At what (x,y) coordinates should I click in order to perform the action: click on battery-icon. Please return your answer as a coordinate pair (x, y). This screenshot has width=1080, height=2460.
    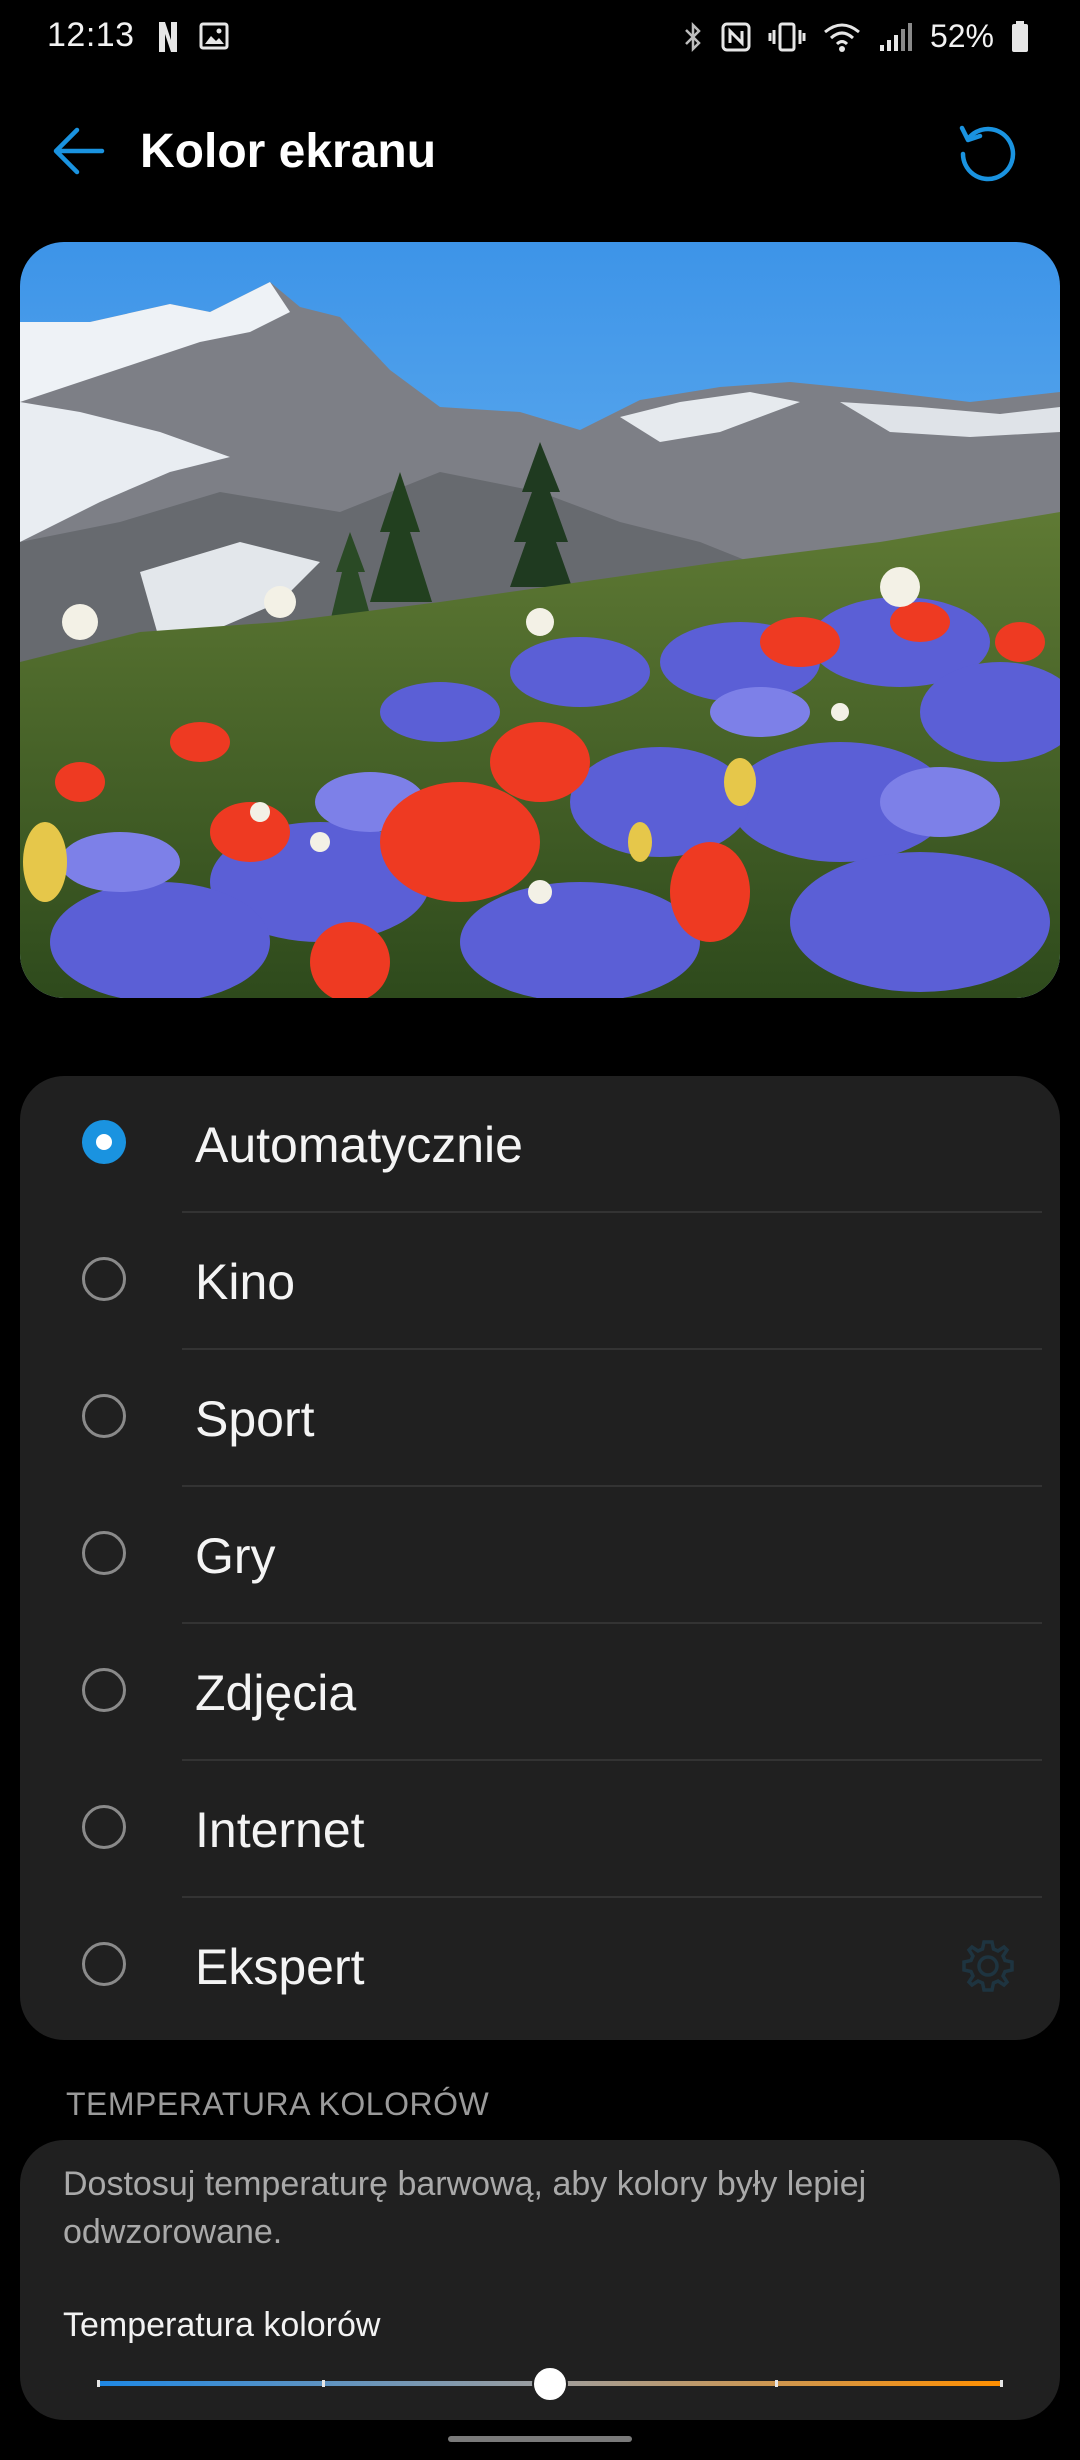
    Looking at the image, I should click on (1020, 36).